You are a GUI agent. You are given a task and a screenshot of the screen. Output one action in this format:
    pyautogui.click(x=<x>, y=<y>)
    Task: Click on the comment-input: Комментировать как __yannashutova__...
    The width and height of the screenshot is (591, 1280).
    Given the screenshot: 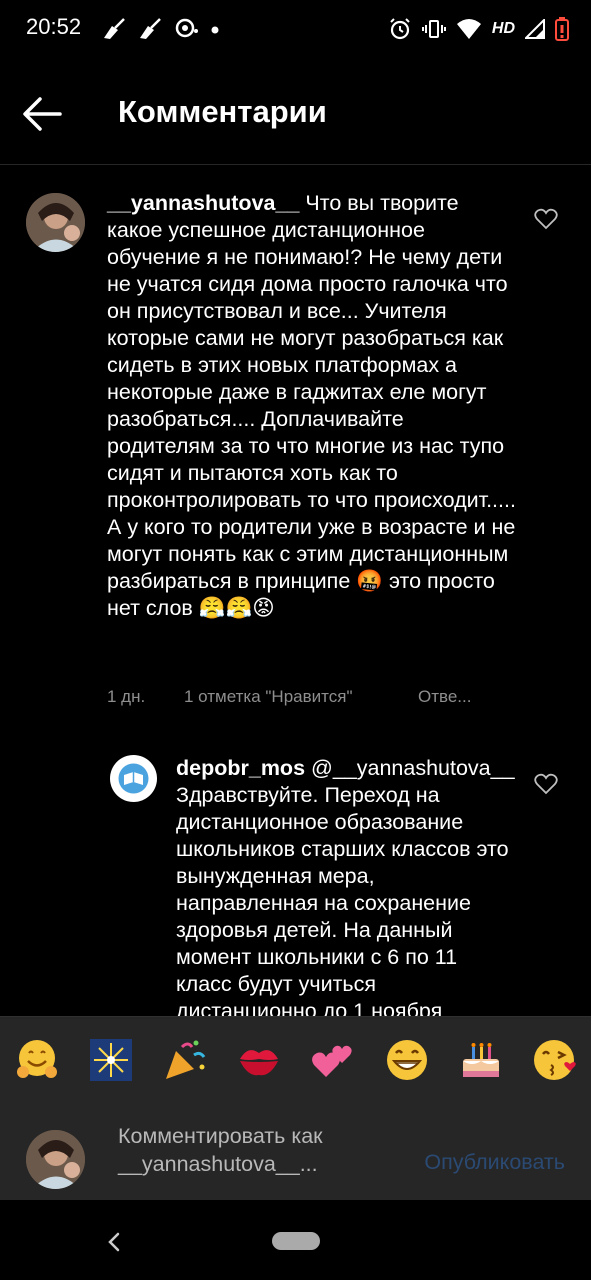 What is the action you would take?
    pyautogui.click(x=258, y=1150)
    